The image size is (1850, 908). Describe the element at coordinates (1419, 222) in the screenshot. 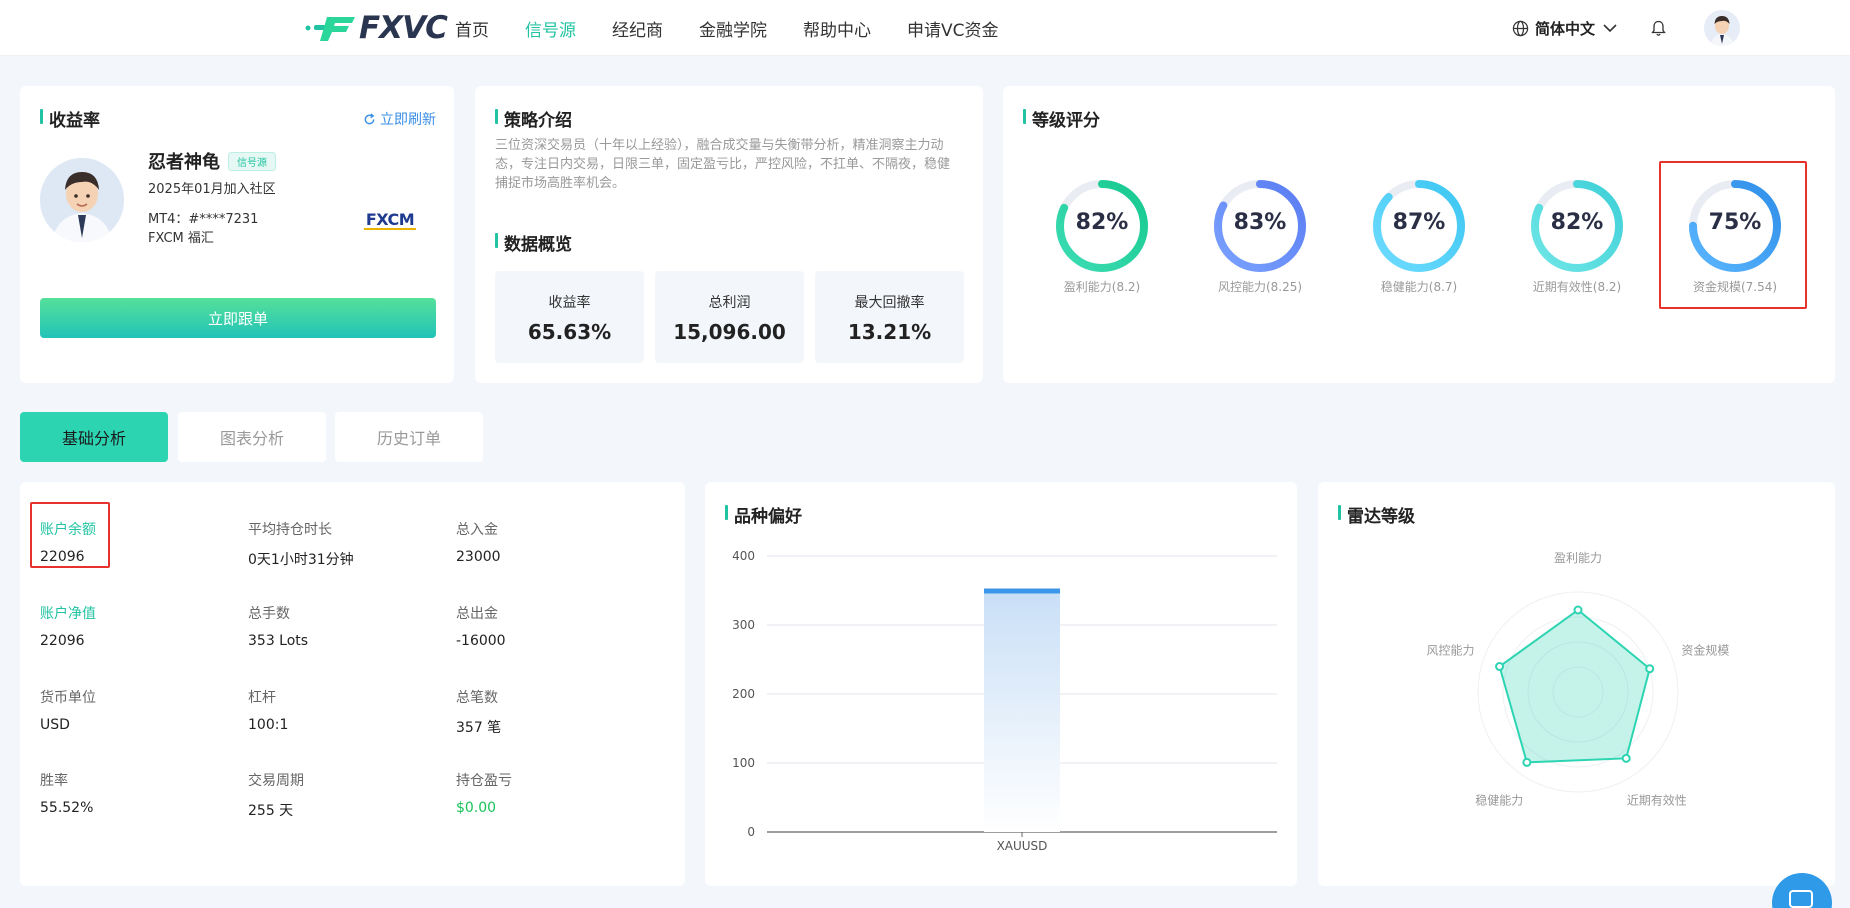

I see `score-ring-percent: 87%` at that location.